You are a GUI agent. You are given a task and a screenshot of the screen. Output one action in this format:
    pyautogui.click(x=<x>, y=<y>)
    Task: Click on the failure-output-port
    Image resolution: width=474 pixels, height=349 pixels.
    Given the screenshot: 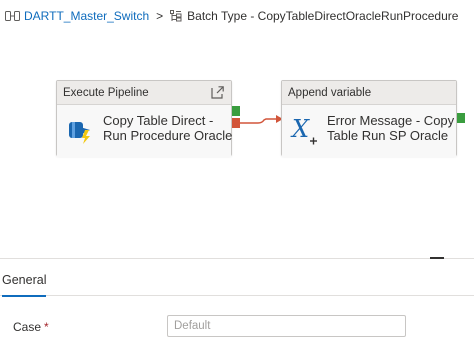 What is the action you would take?
    pyautogui.click(x=236, y=123)
    